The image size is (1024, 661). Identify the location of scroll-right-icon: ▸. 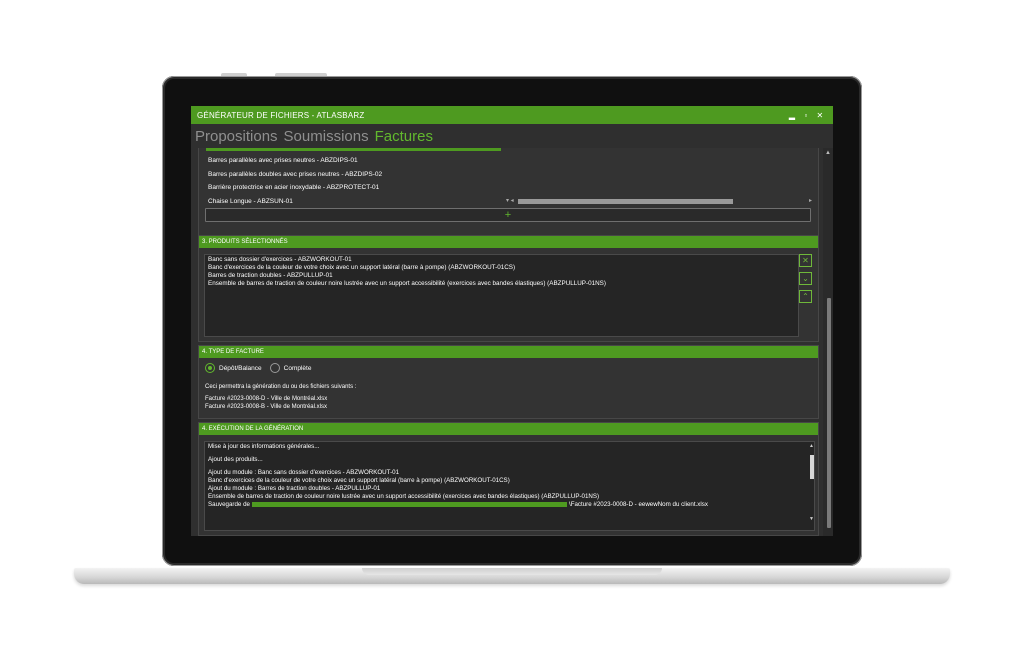
(810, 200).